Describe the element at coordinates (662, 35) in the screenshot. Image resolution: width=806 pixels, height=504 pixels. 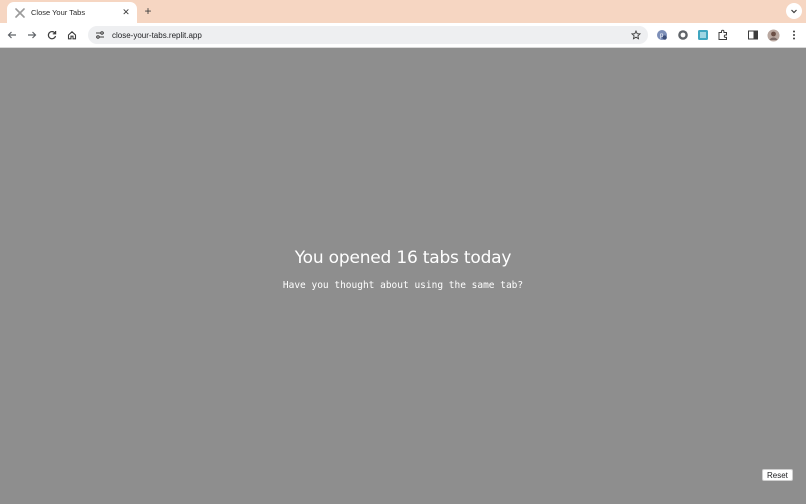
I see `extension-1-icon: p` at that location.